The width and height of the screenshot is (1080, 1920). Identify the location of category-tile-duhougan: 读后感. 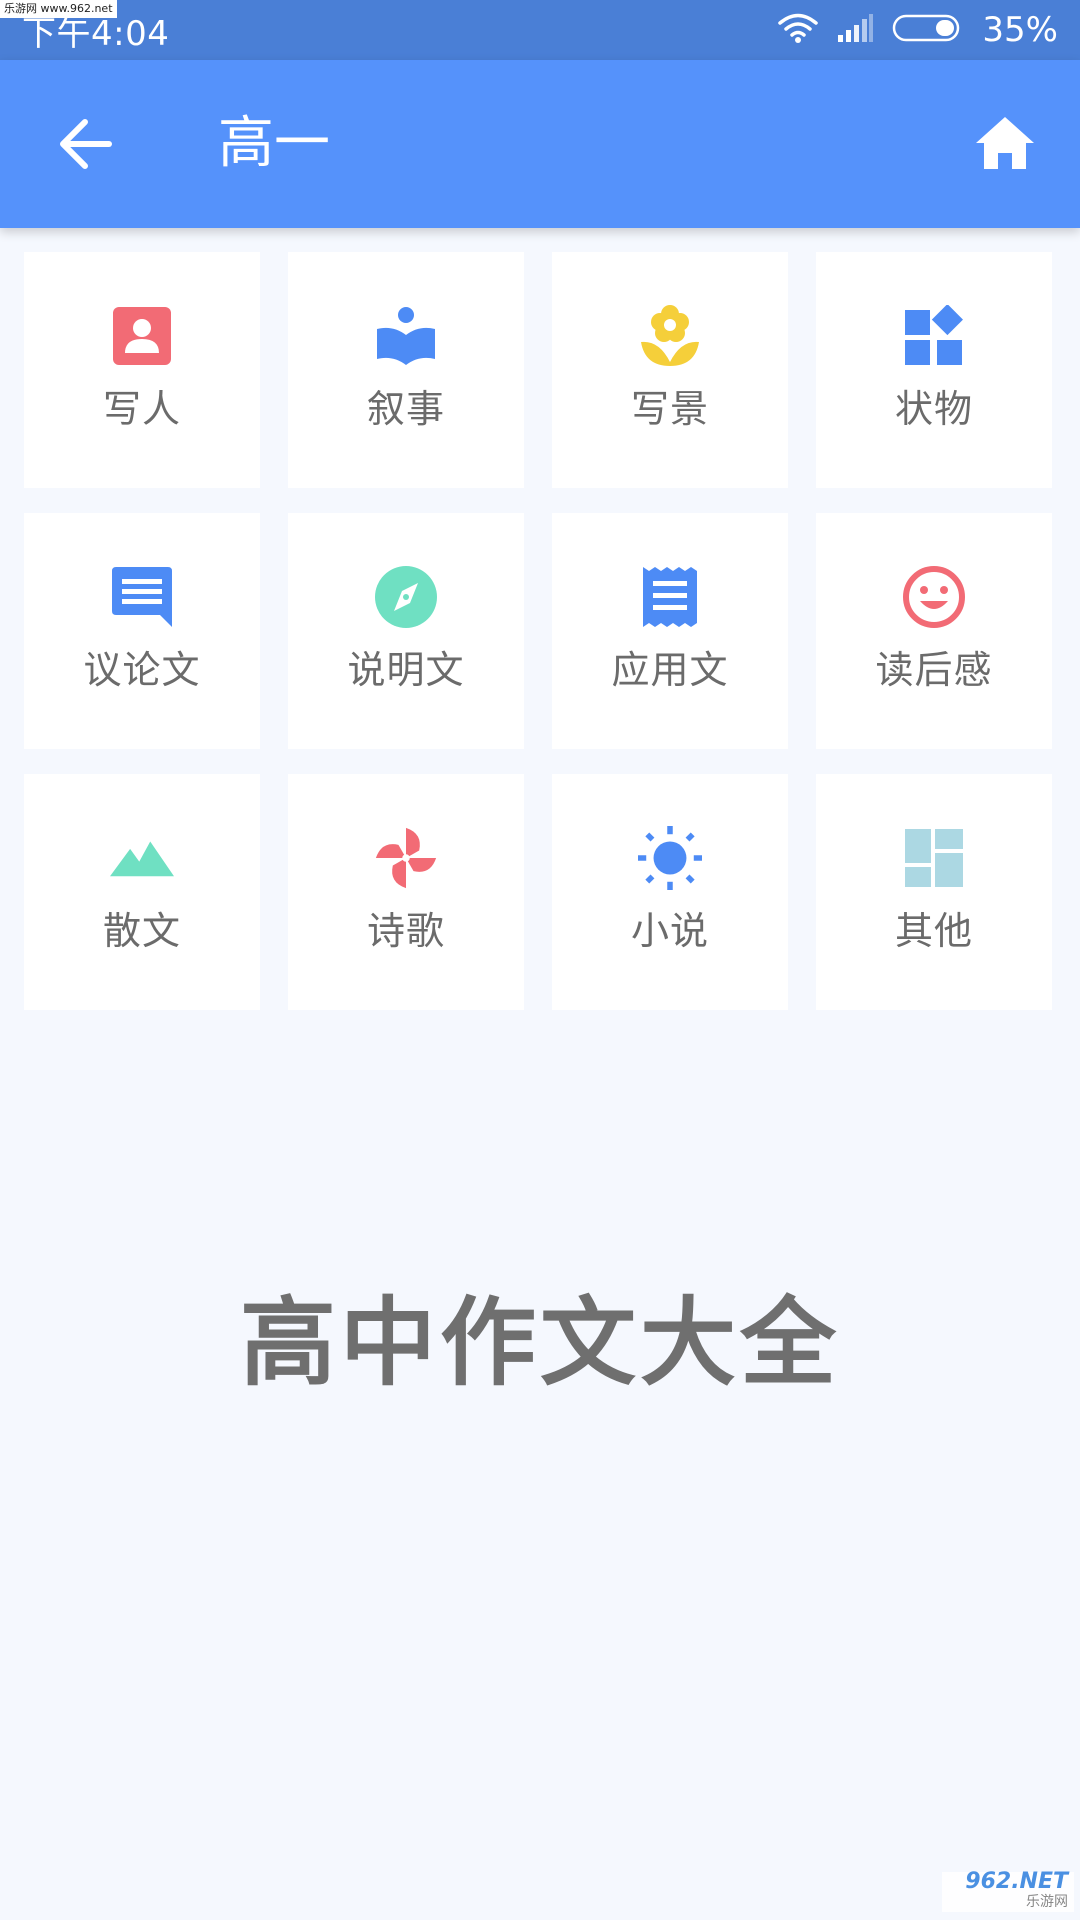
(934, 631).